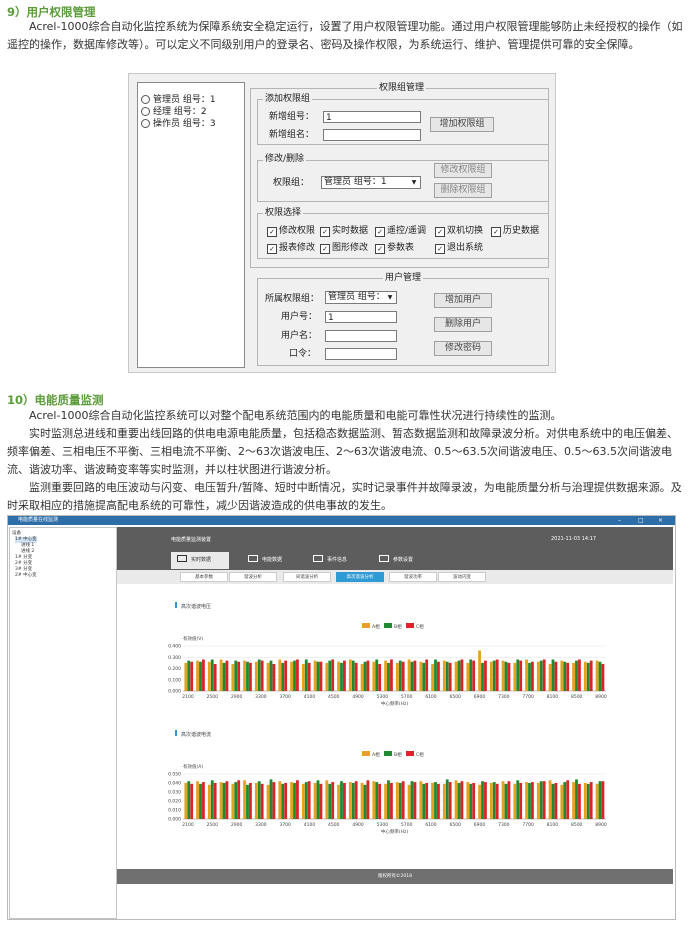 Image resolution: width=690 pixels, height=939 pixels. Describe the element at coordinates (174, 793) in the screenshot. I see `y-tick-label: 0.030` at that location.